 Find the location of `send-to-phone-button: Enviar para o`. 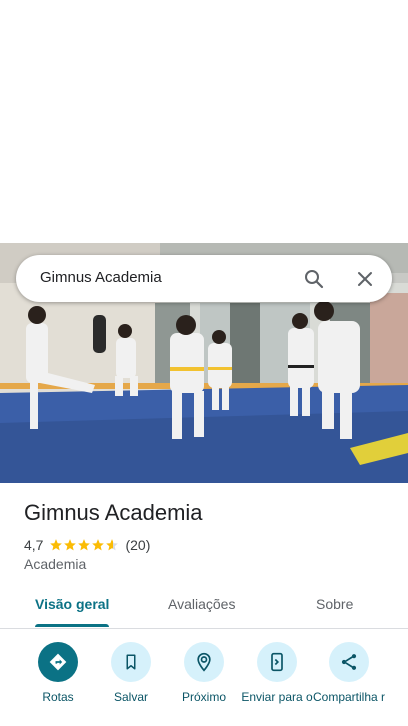

send-to-phone-button: Enviar para o is located at coordinates (277, 672).